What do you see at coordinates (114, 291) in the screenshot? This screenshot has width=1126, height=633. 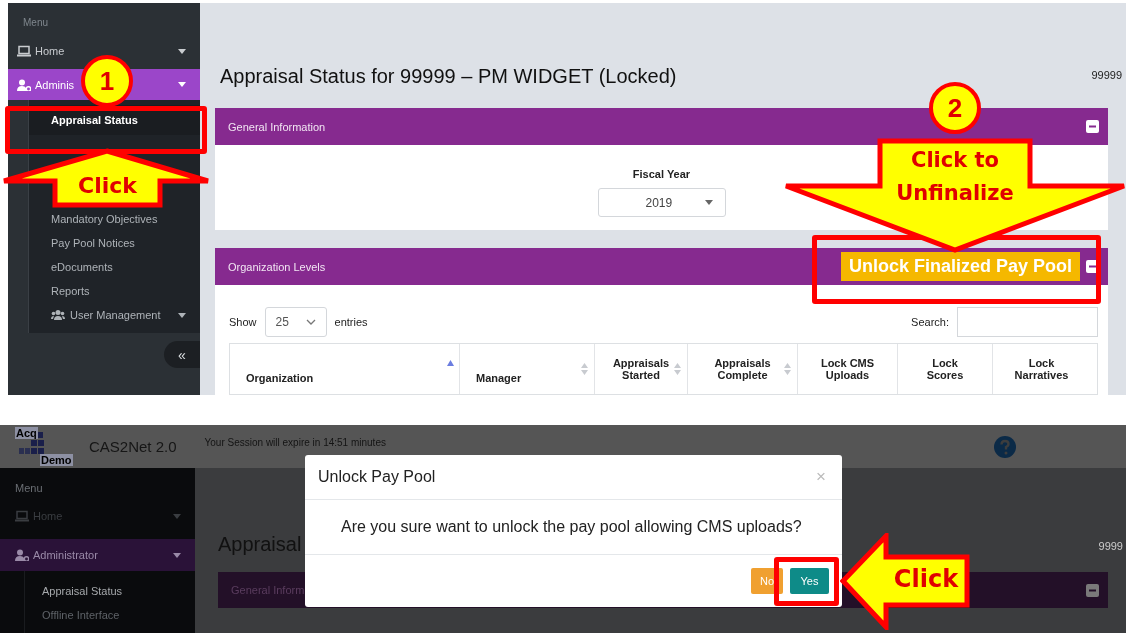 I see `submenu-item: Reports` at bounding box center [114, 291].